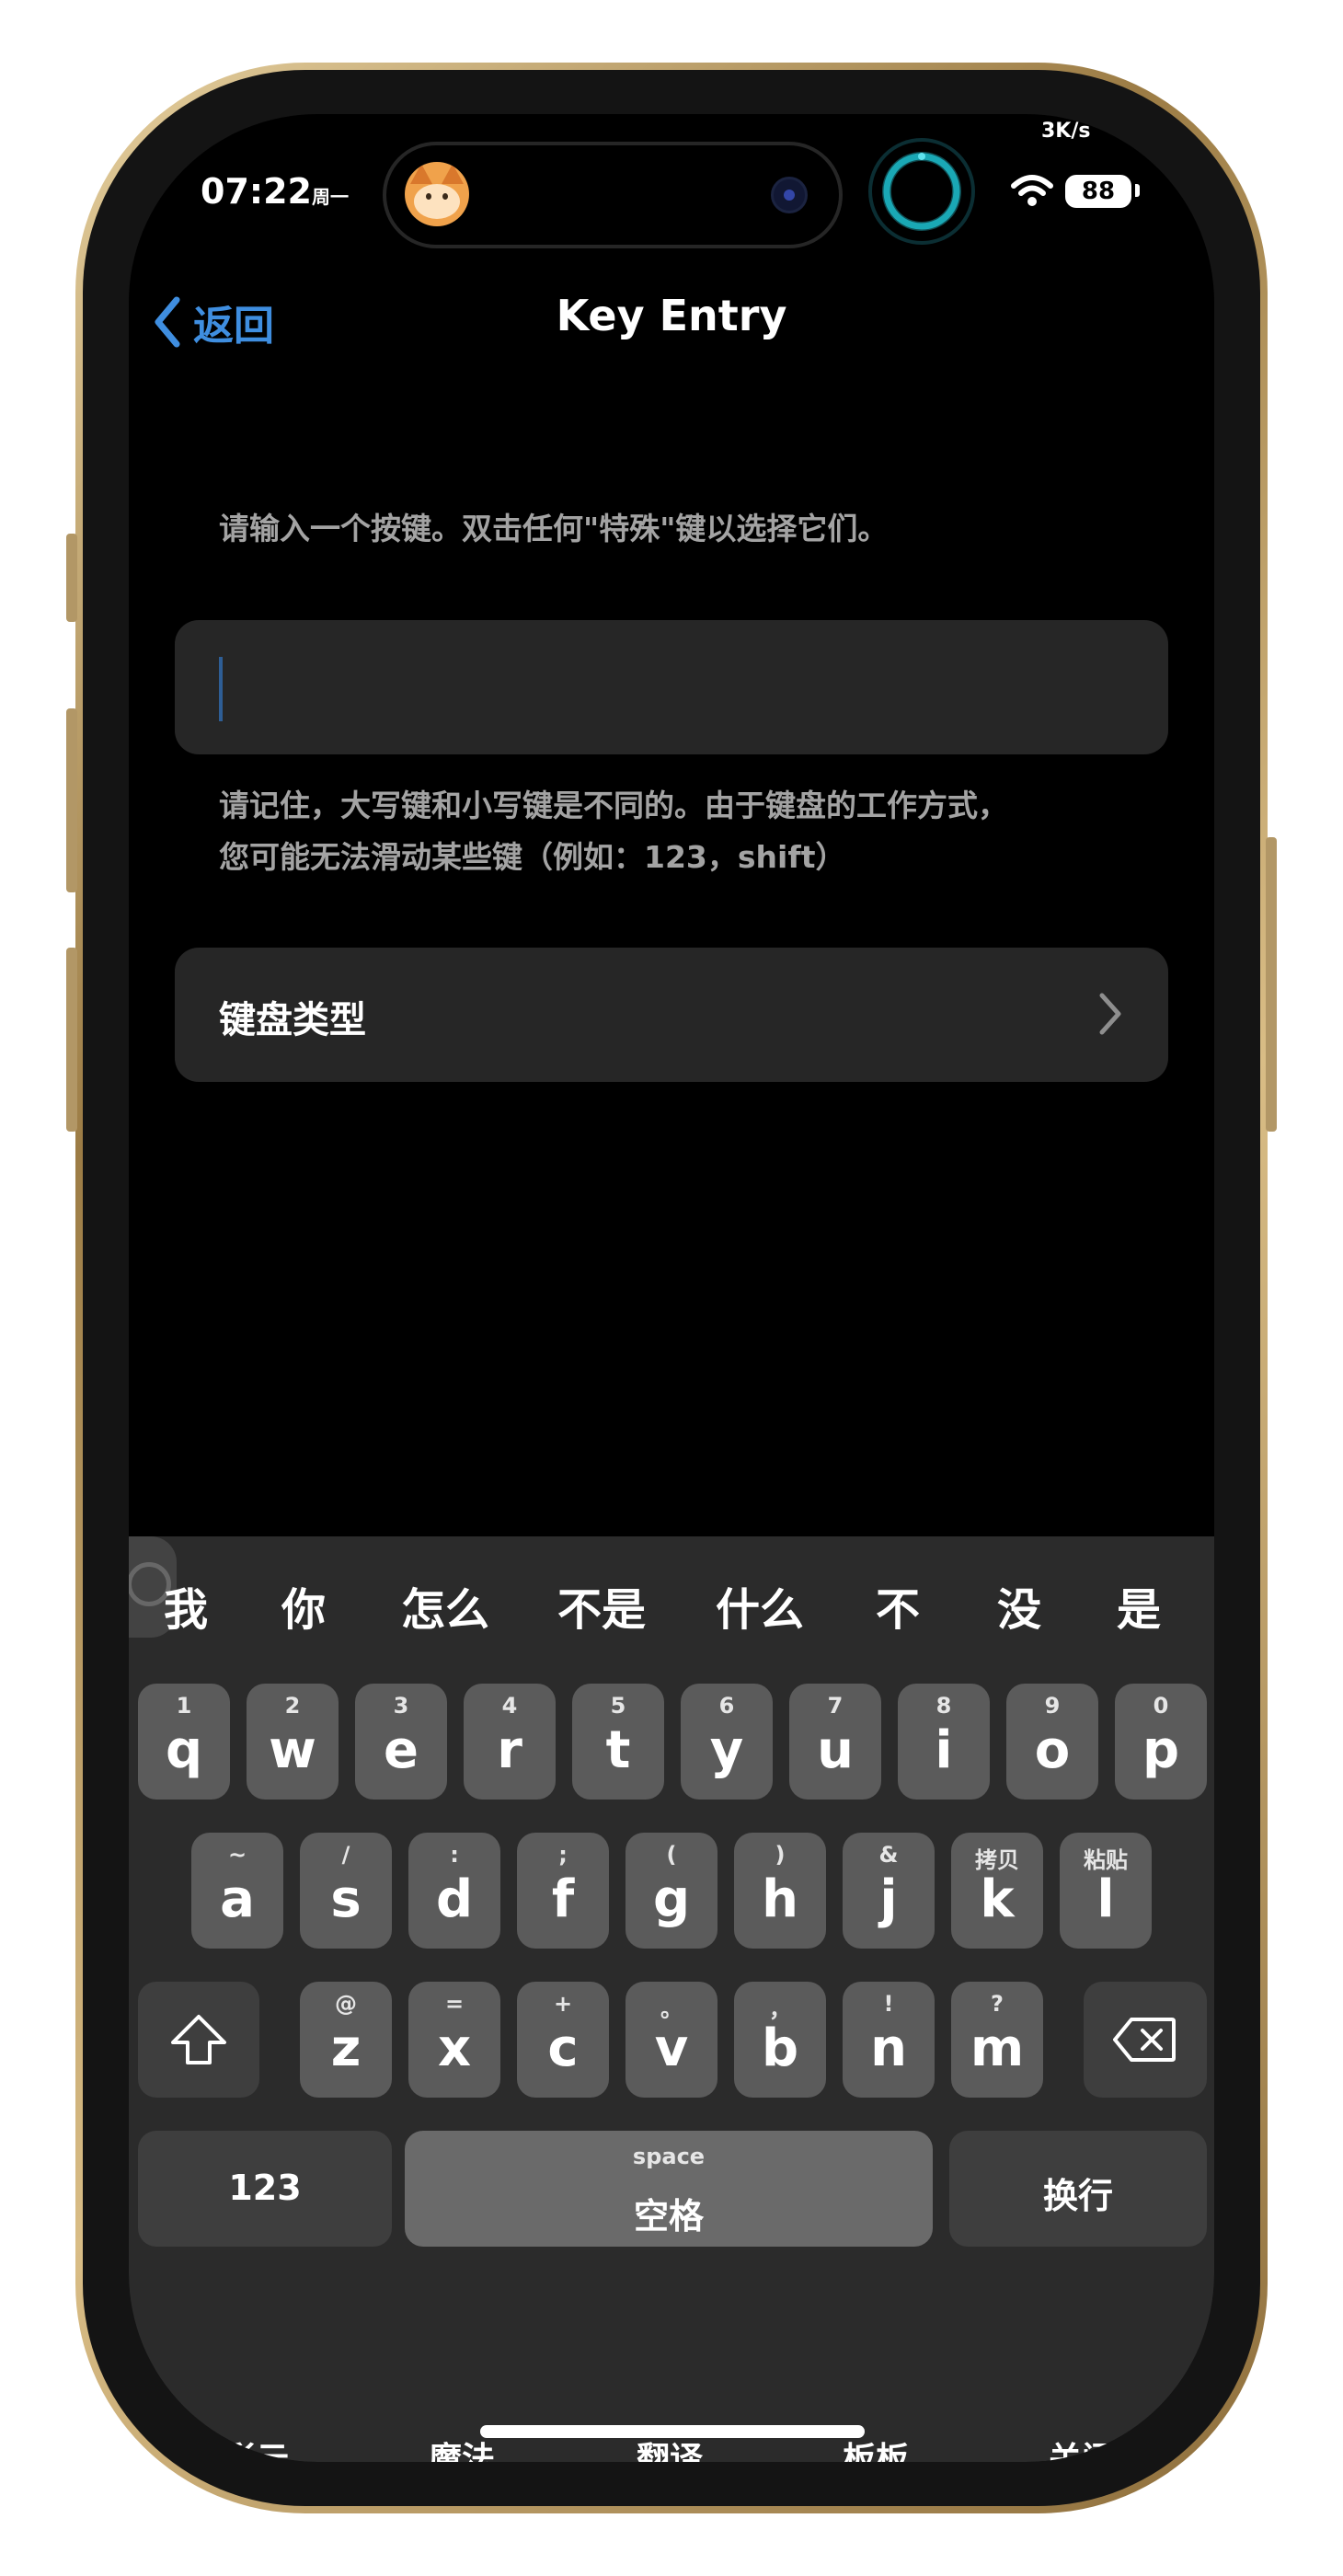  I want to click on status-time: 07:22周一, so click(275, 191).